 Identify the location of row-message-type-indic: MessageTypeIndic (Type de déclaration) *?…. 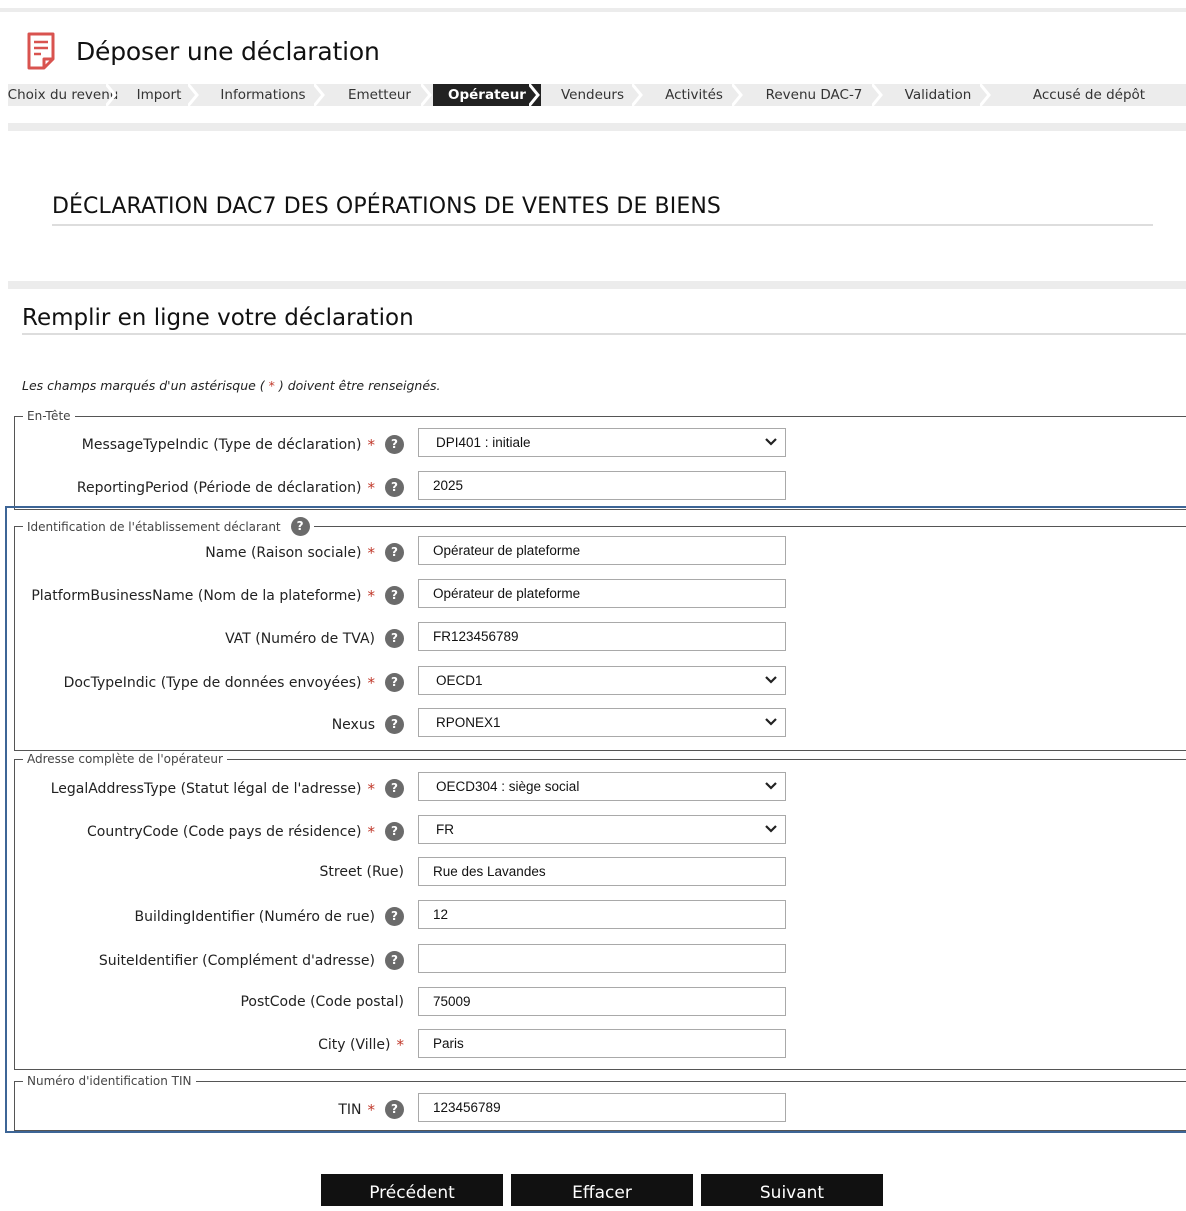
(593, 443).